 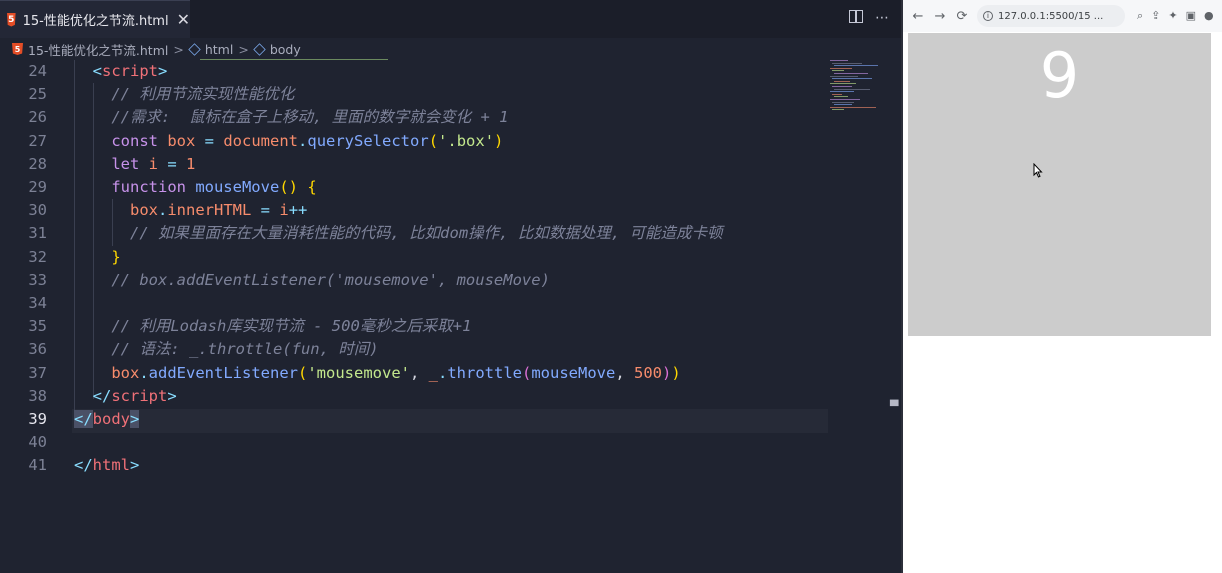 I want to click on code-token: // 利用Lodash库实现节流 - 500毫秒之后采取+1, so click(x=291, y=326).